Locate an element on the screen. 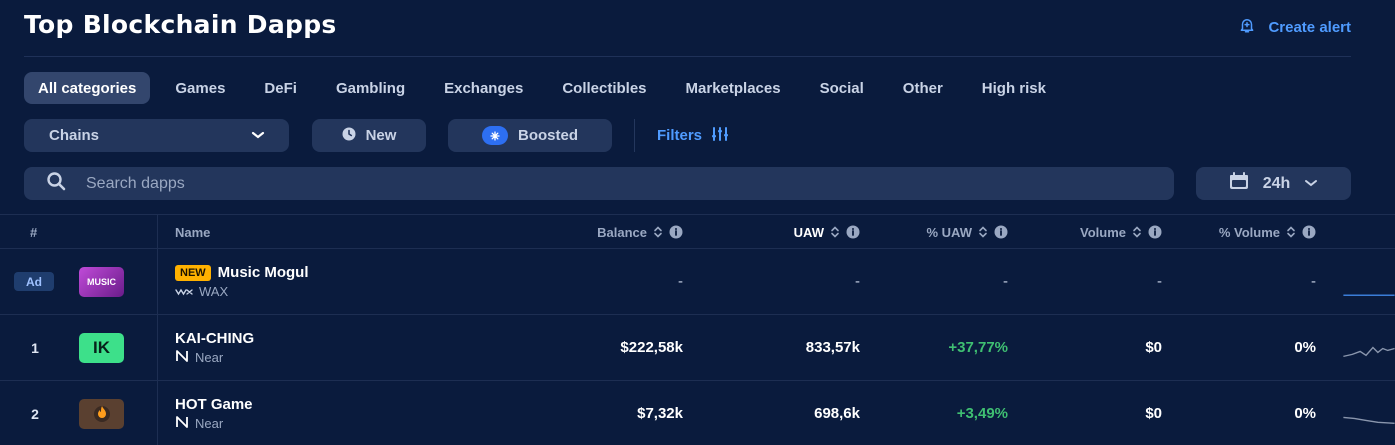 The height and width of the screenshot is (445, 1395). create-alert-label: Create alert is located at coordinates (1309, 27).